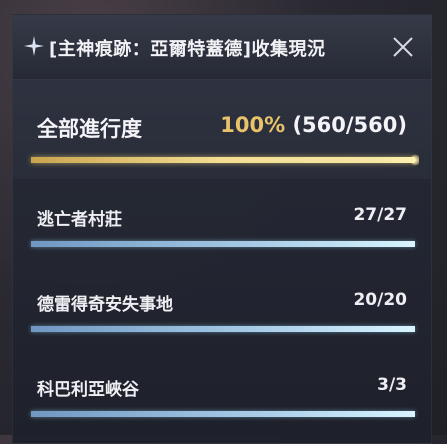 This screenshot has width=447, height=444. Describe the element at coordinates (253, 125) in the screenshot. I see `overall-percent: 100%` at that location.